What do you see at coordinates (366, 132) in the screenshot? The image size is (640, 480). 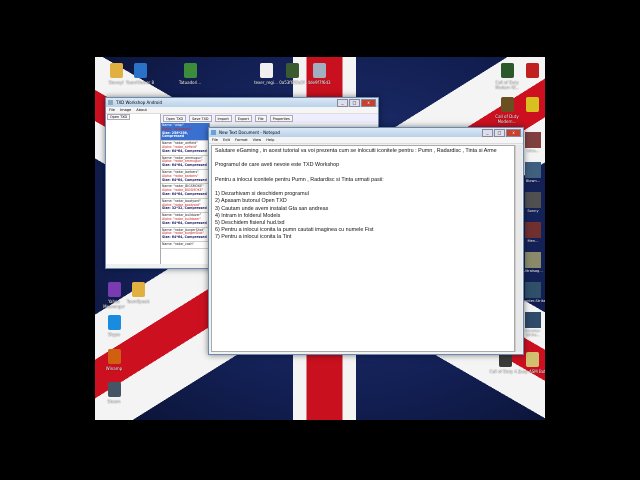 I see `notepad-titlebar: New Text Document - Notepad _ □ x` at bounding box center [366, 132].